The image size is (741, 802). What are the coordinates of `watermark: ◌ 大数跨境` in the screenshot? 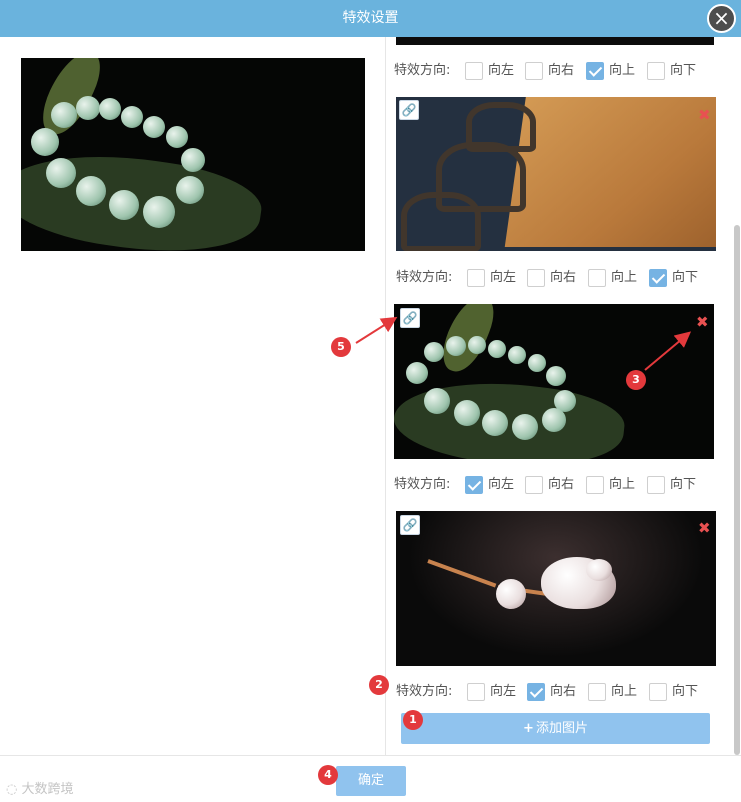 It's located at (40, 787).